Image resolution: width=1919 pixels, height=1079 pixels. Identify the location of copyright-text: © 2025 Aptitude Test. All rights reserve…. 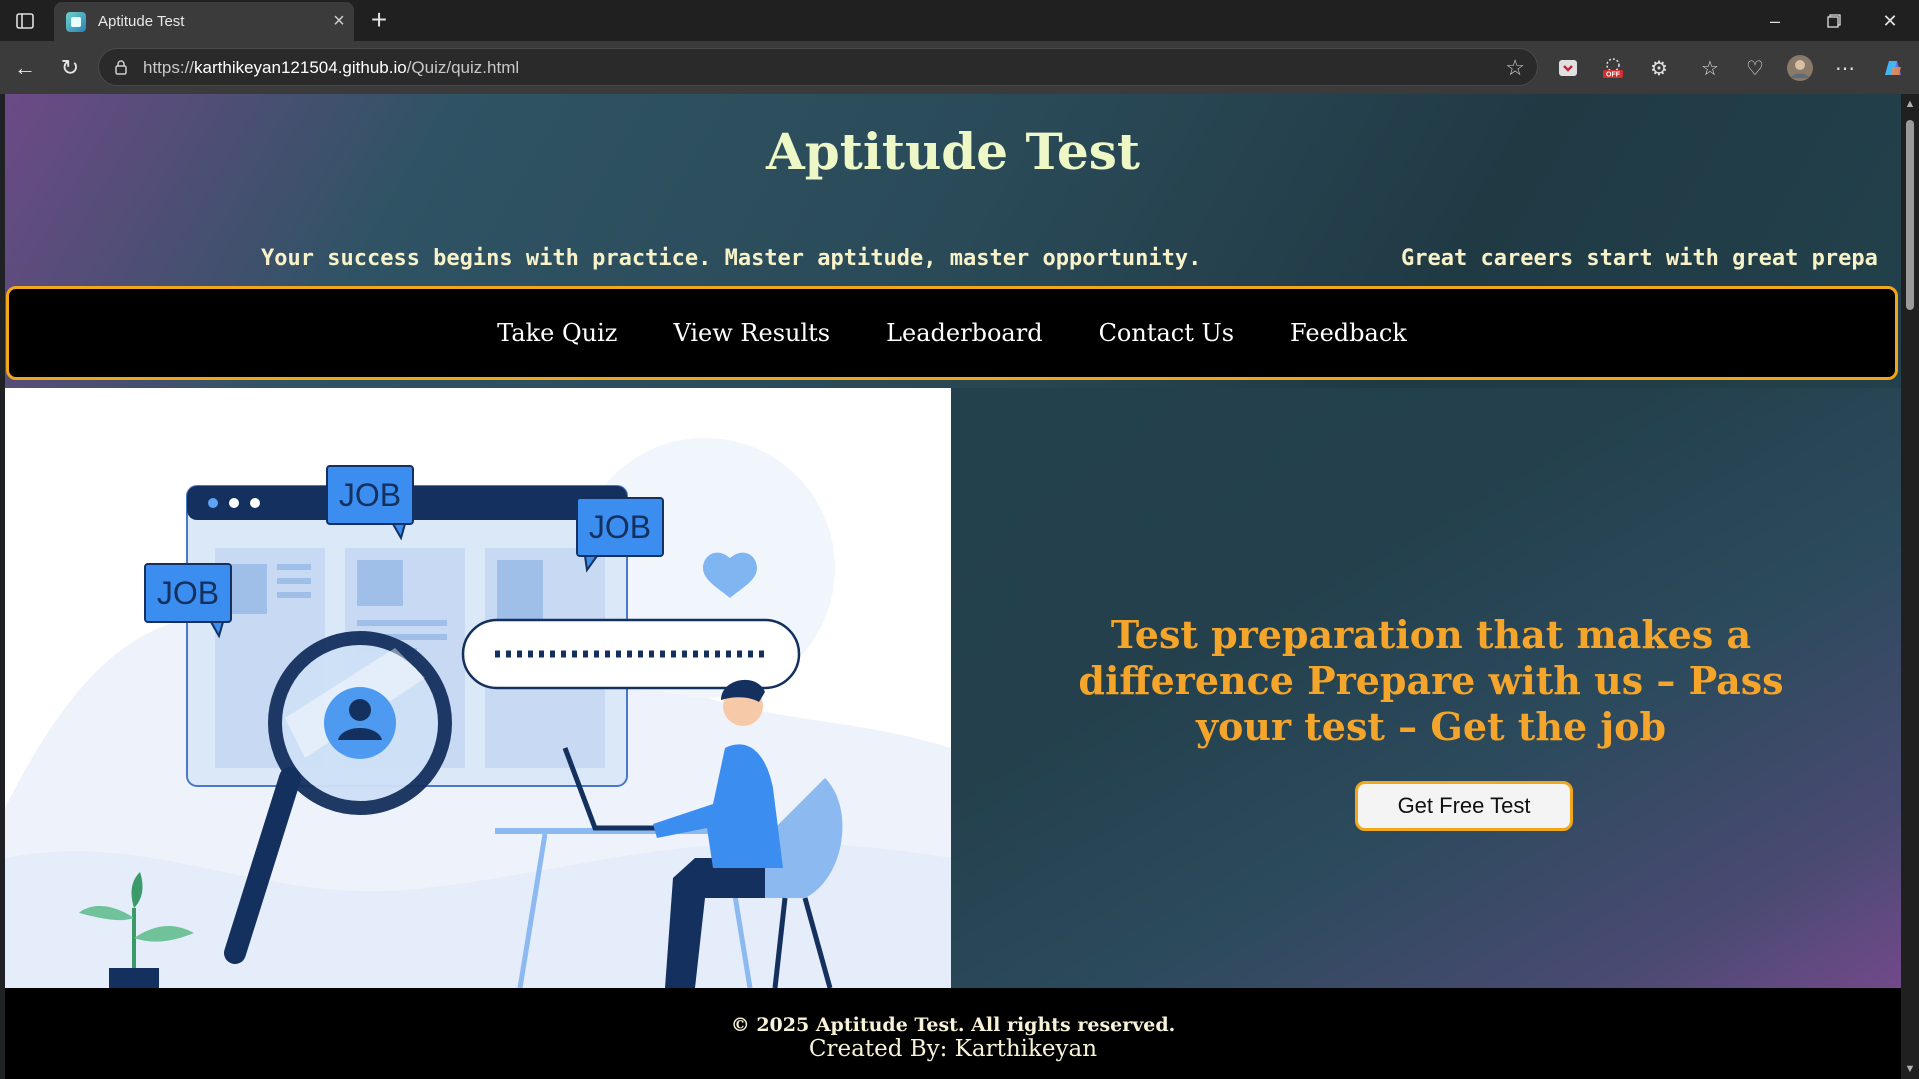
(953, 1025).